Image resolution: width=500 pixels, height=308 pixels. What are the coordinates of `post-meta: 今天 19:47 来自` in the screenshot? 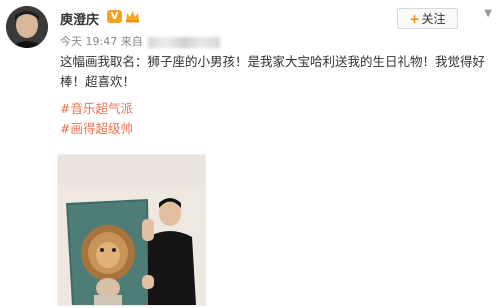 It's located at (140, 41).